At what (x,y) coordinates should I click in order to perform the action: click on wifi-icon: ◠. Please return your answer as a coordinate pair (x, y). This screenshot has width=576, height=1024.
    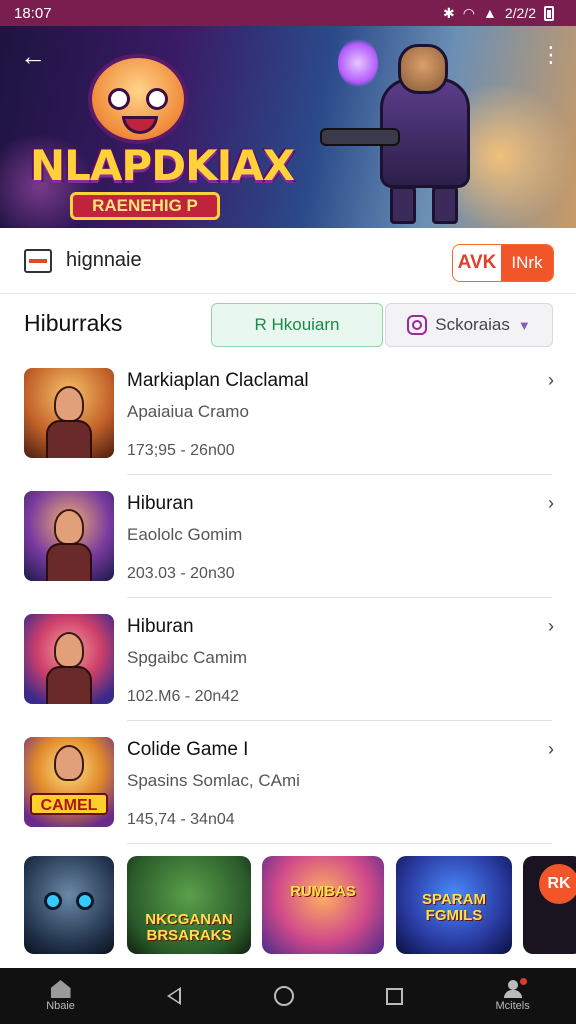
    Looking at the image, I should click on (468, 12).